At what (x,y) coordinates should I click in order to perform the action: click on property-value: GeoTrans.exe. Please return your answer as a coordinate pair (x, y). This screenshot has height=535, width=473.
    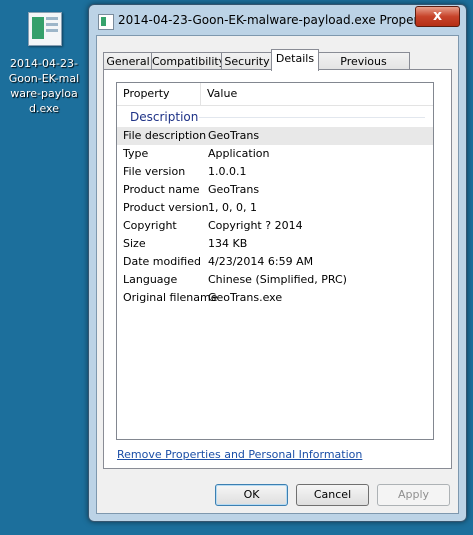
    Looking at the image, I should click on (245, 297).